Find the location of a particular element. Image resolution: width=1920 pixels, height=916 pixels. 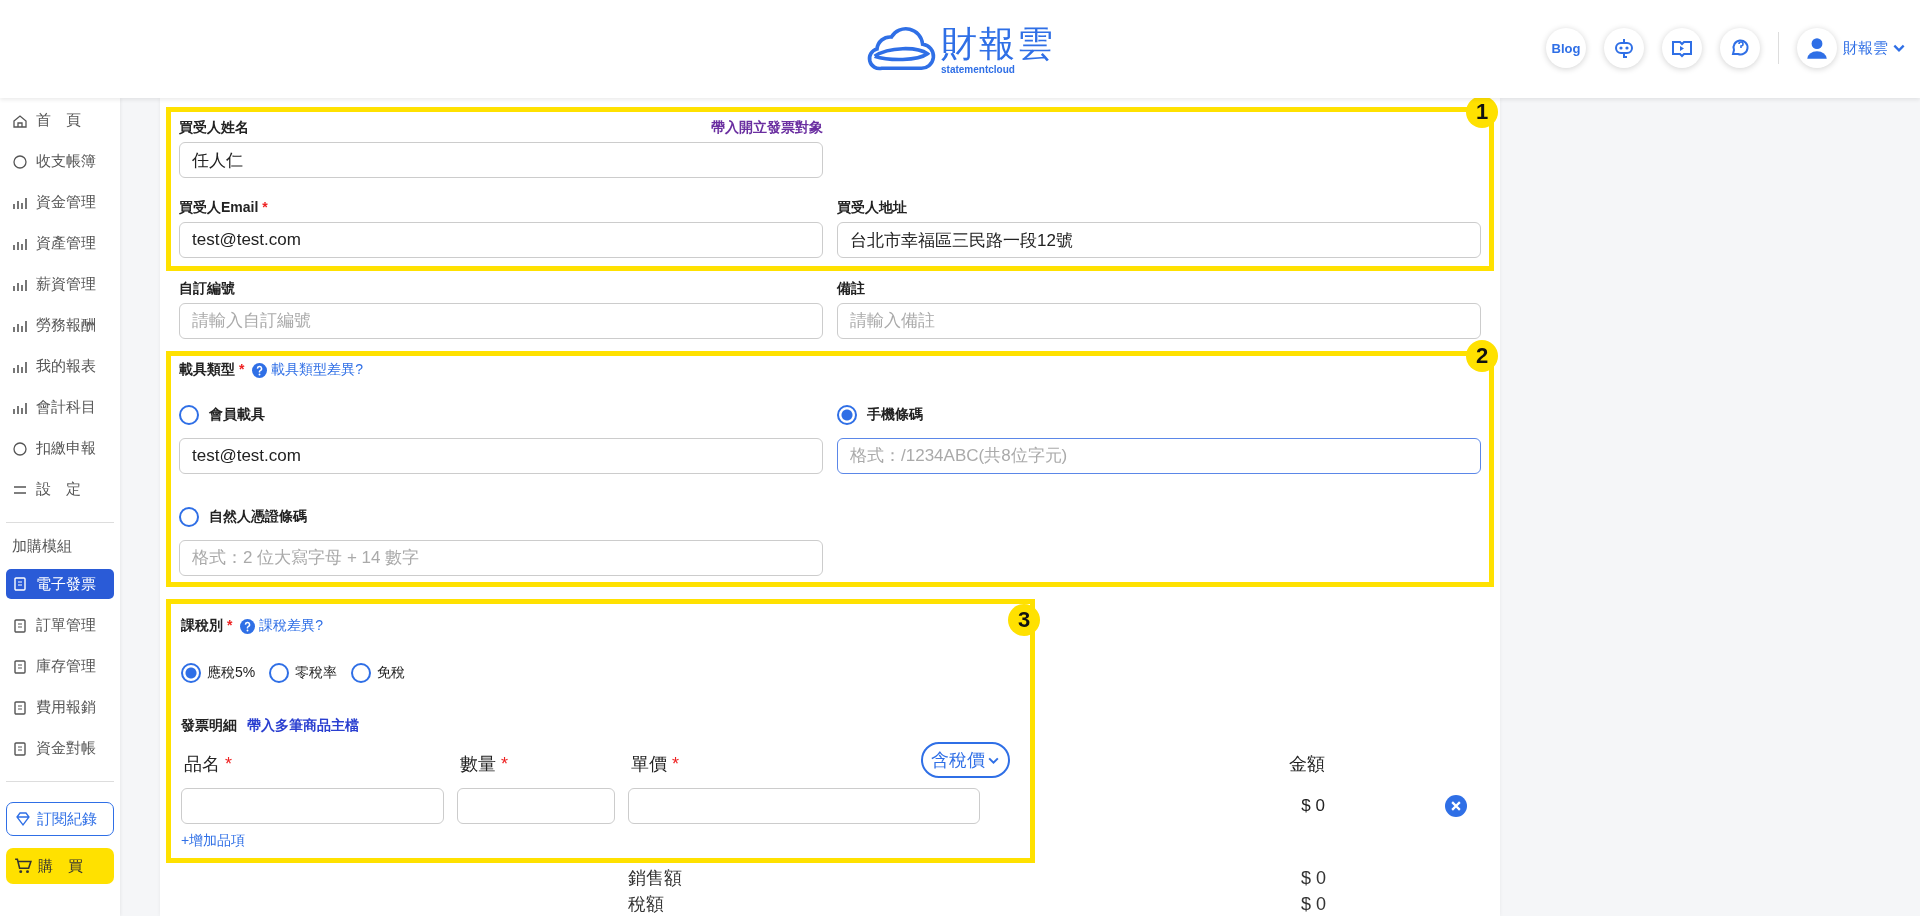

radio-option: 零稅率 is located at coordinates (303, 673).